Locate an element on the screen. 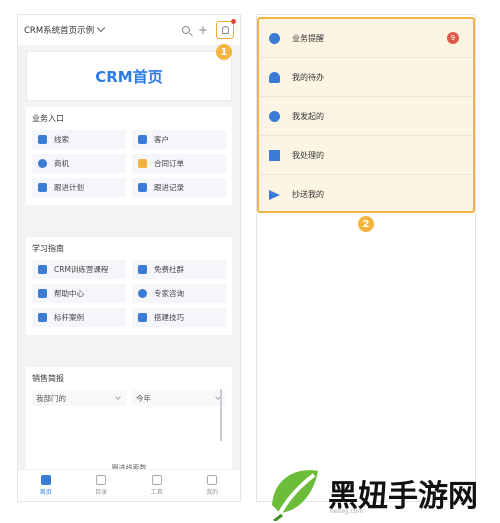 This screenshot has height=523, width=500. menu-item-cc-me: 抄送我的 is located at coordinates (366, 194).